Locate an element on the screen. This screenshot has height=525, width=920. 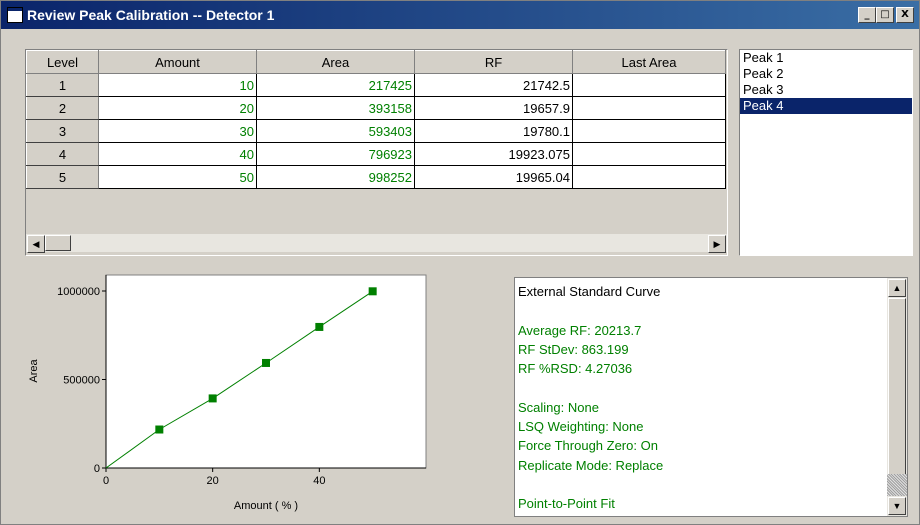
rf-cell: 19923.075 is located at coordinates (493, 154).